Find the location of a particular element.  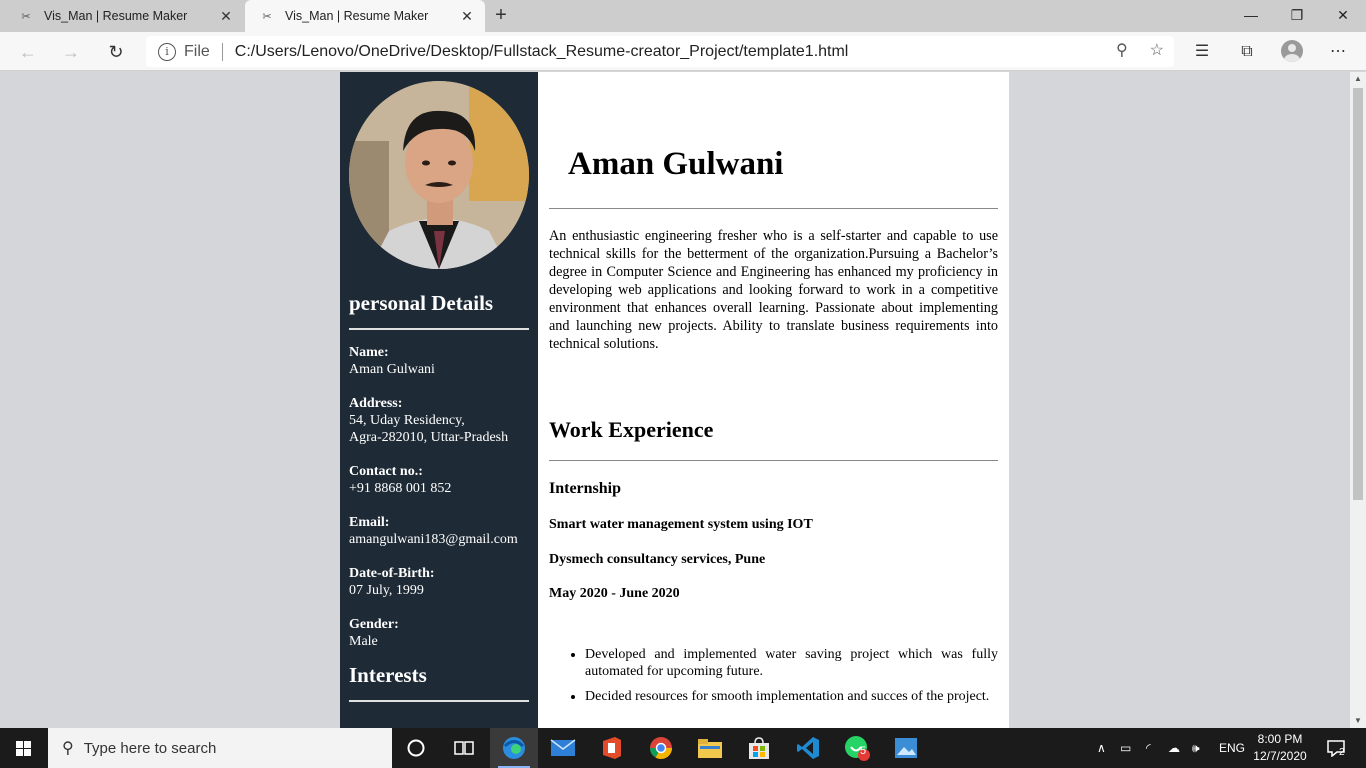

info-icon: i is located at coordinates (167, 51).